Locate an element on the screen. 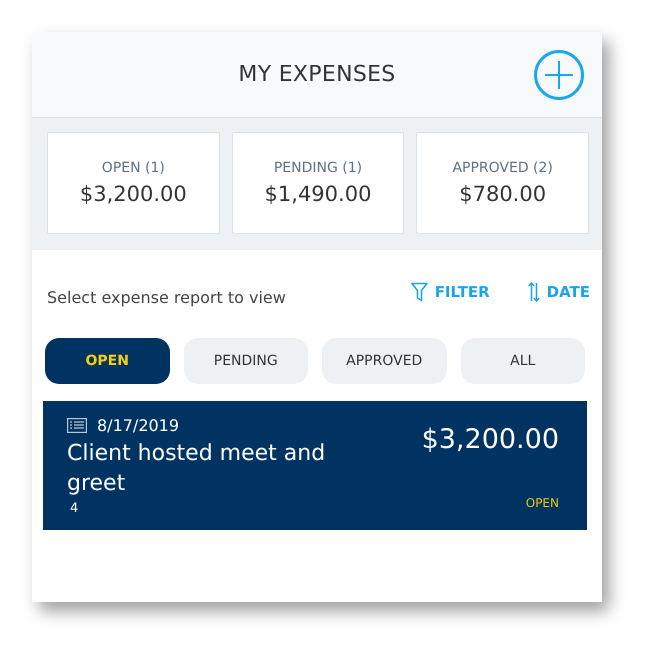 The width and height of the screenshot is (667, 667). summary-amount: $780.00 is located at coordinates (502, 194).